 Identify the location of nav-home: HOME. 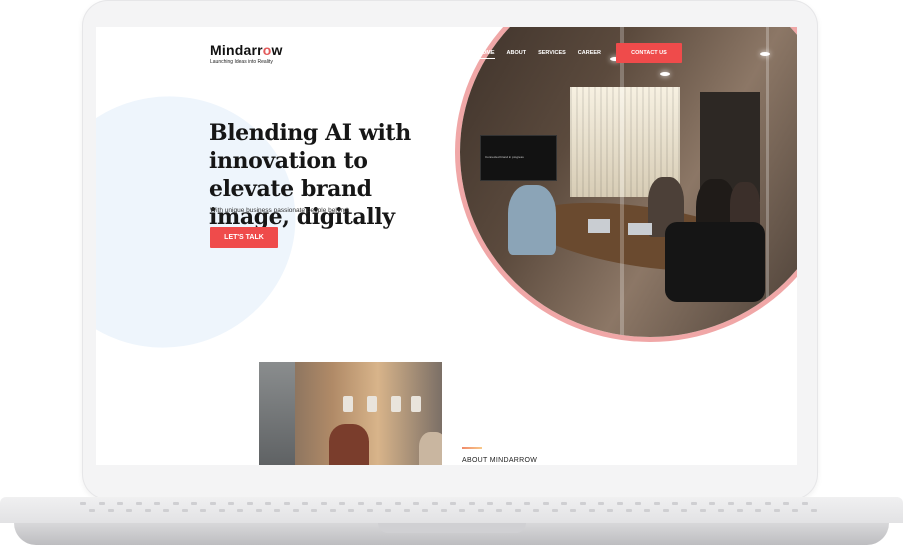
(486, 54).